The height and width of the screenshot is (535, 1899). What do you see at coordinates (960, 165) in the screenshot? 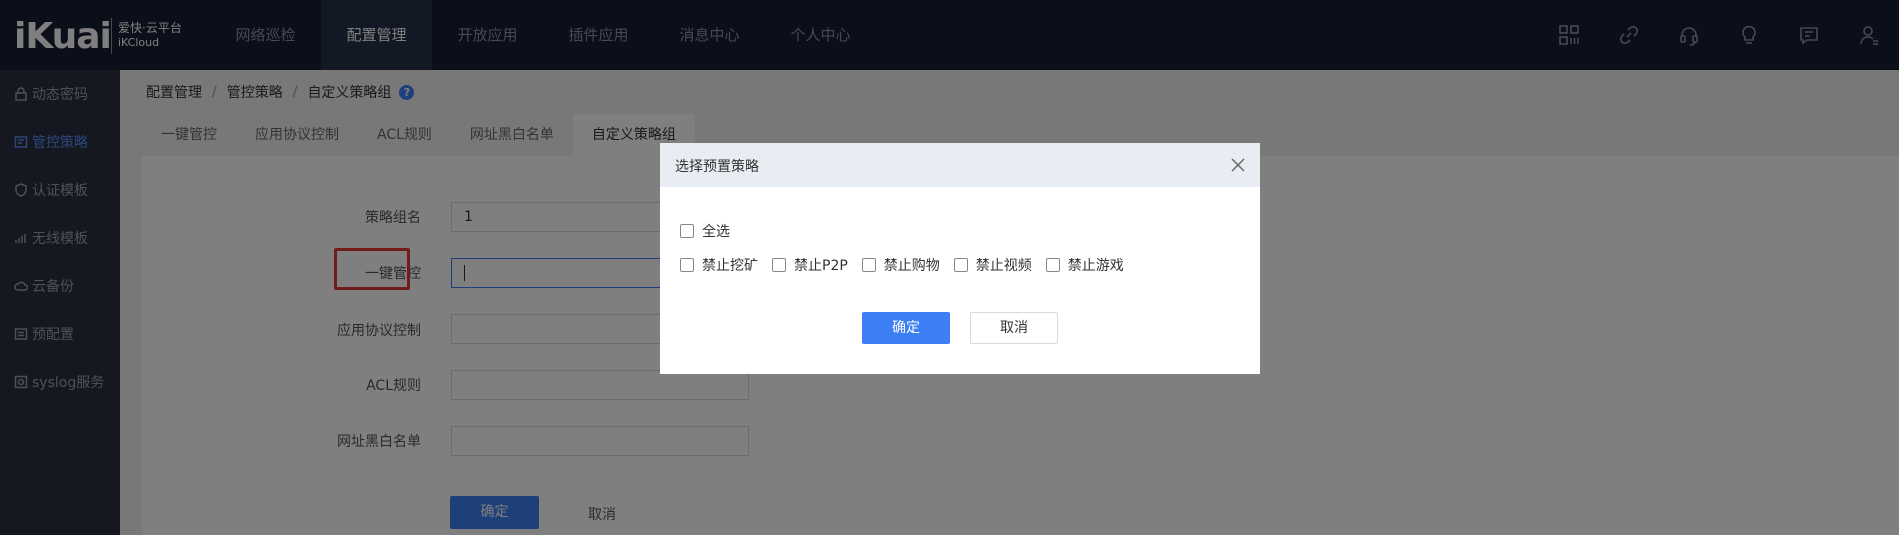
I see `dialog-header: 选择预置策略` at bounding box center [960, 165].